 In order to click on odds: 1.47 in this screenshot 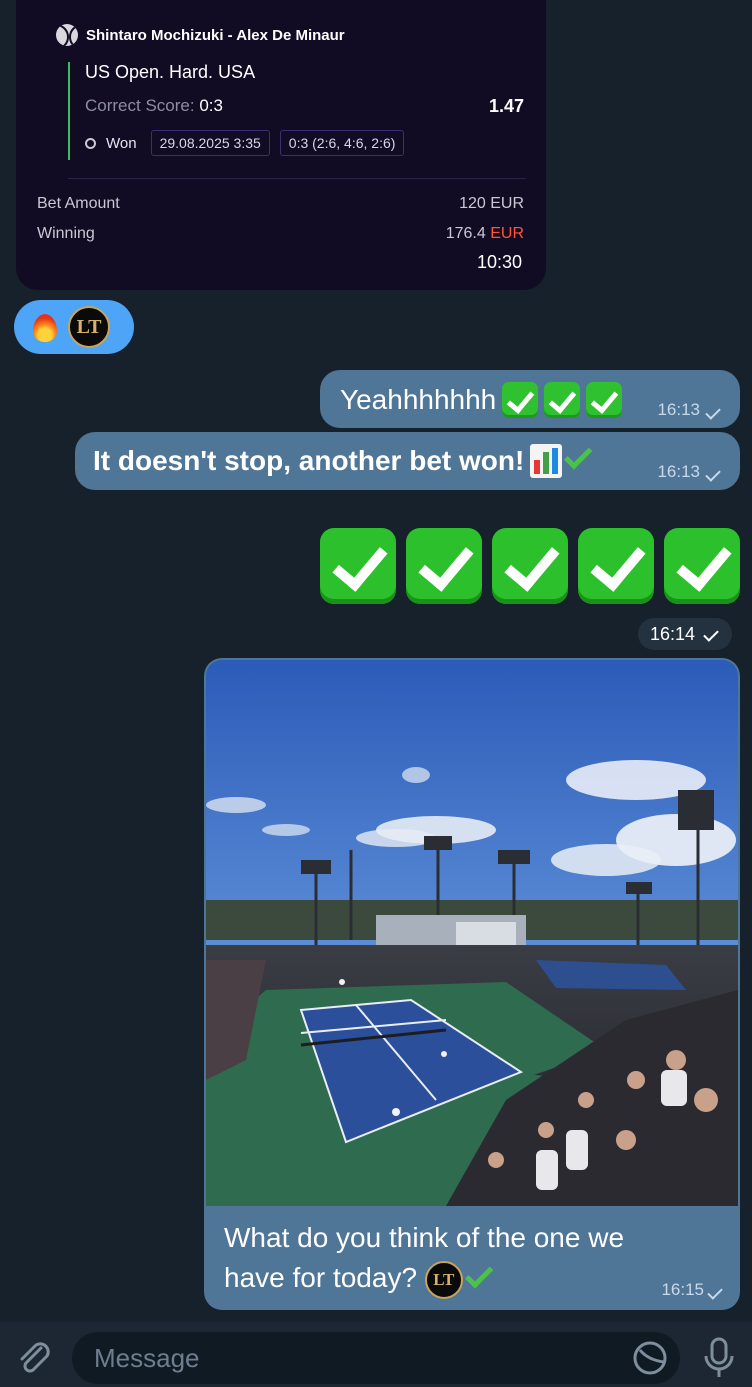, I will do `click(506, 106)`.